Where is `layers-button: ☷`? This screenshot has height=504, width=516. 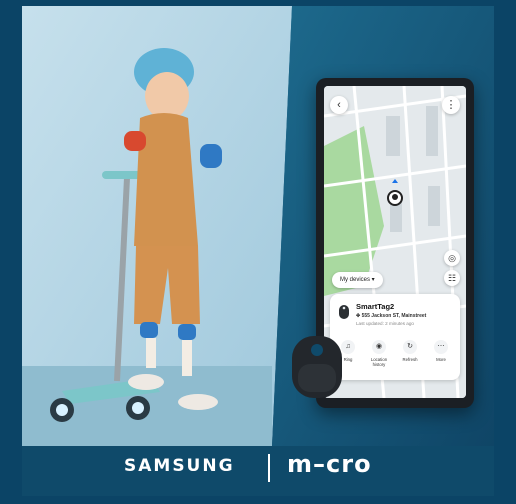
layers-button: ☷ is located at coordinates (452, 278).